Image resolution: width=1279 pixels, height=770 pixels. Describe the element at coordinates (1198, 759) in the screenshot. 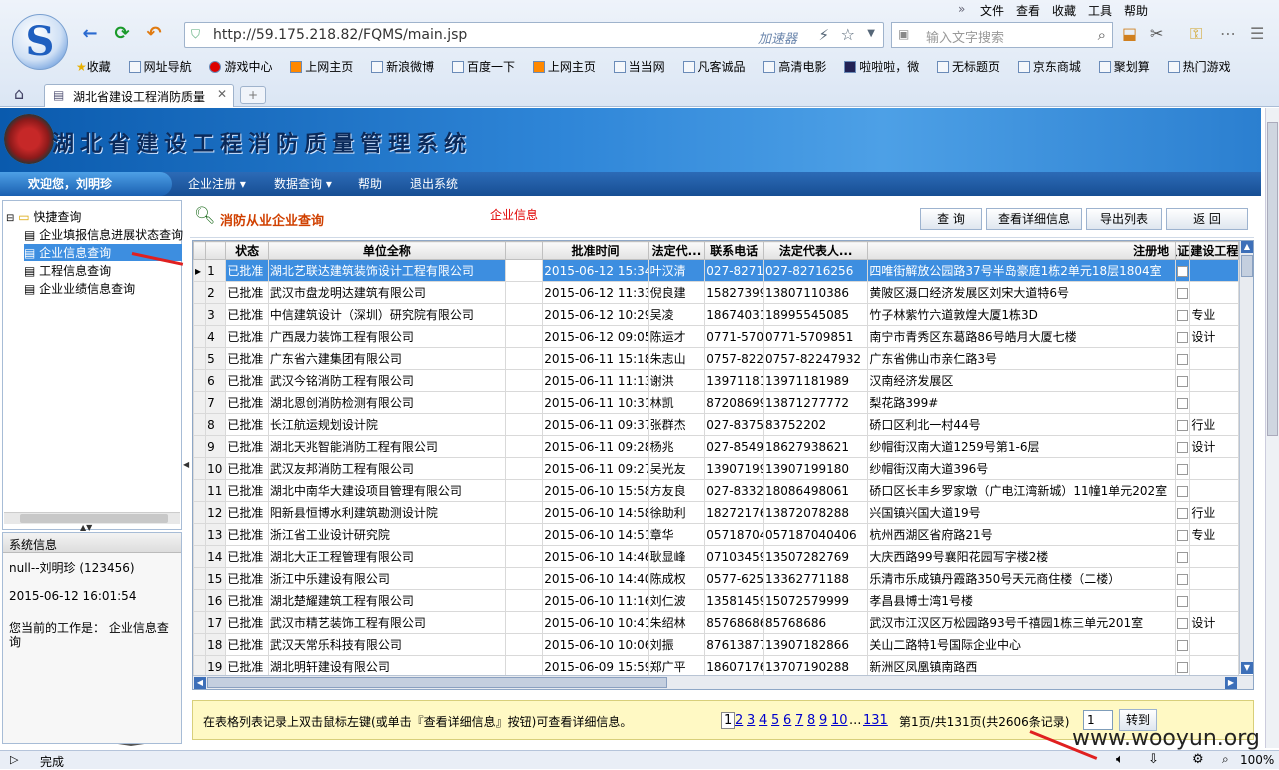

I see `settings-icon: ⚙` at that location.